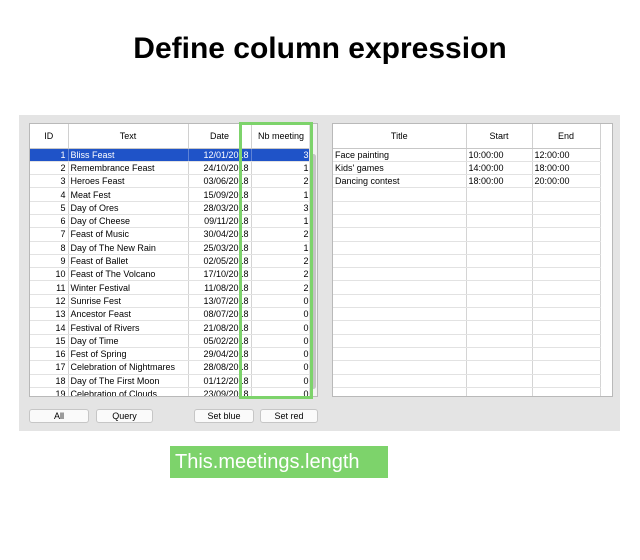 This screenshot has width=640, height=560. Describe the element at coordinates (220, 274) in the screenshot. I see `cell-date: 17/10/2018` at that location.